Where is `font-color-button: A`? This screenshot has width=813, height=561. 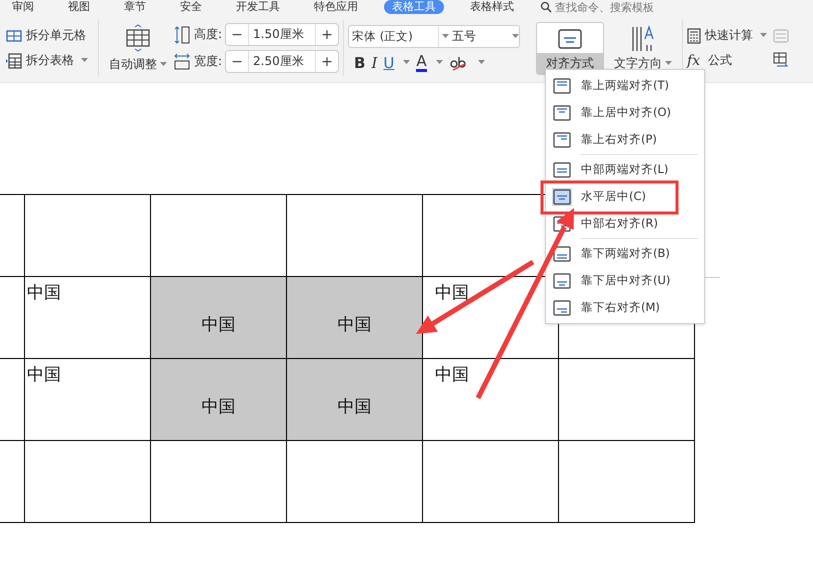 font-color-button: A is located at coordinates (421, 63).